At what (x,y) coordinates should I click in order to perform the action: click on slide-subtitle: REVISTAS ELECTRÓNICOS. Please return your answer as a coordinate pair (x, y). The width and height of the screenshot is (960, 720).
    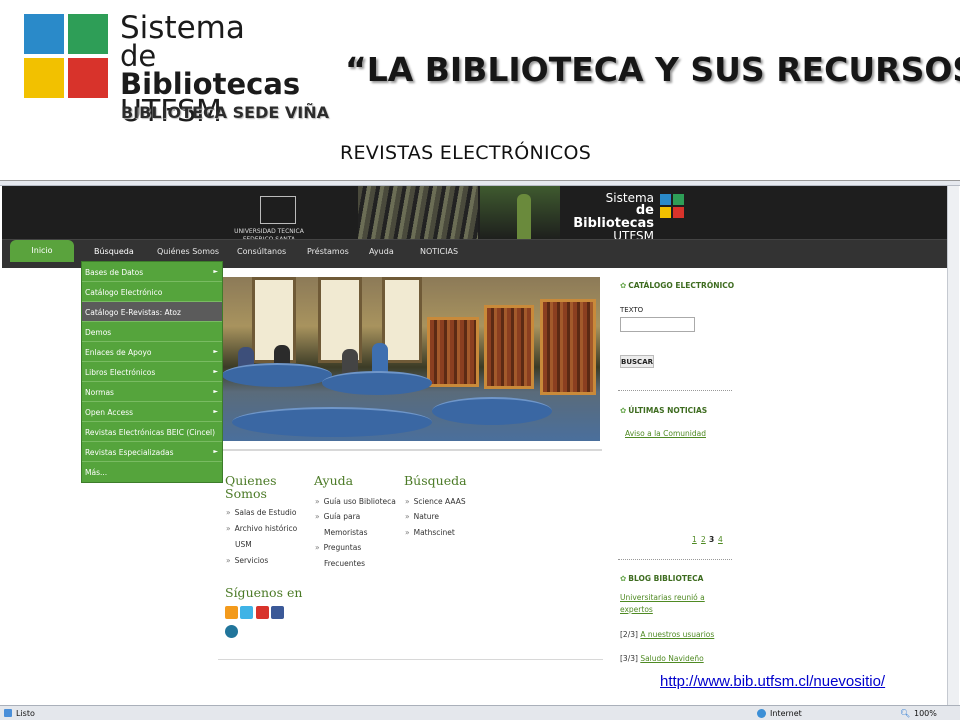
    Looking at the image, I should click on (466, 153).